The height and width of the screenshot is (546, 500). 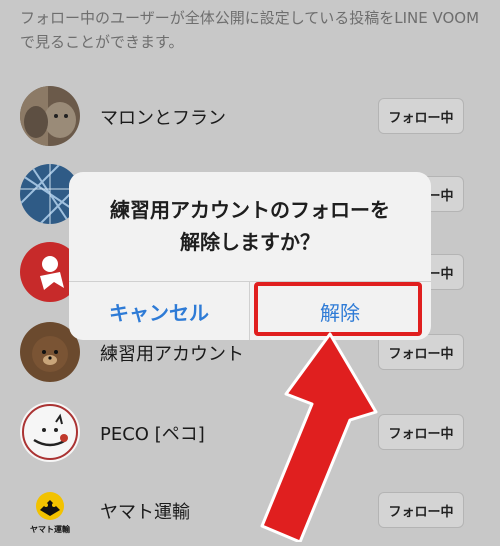 What do you see at coordinates (319, 437) in the screenshot?
I see `pointer-arrow-icon` at bounding box center [319, 437].